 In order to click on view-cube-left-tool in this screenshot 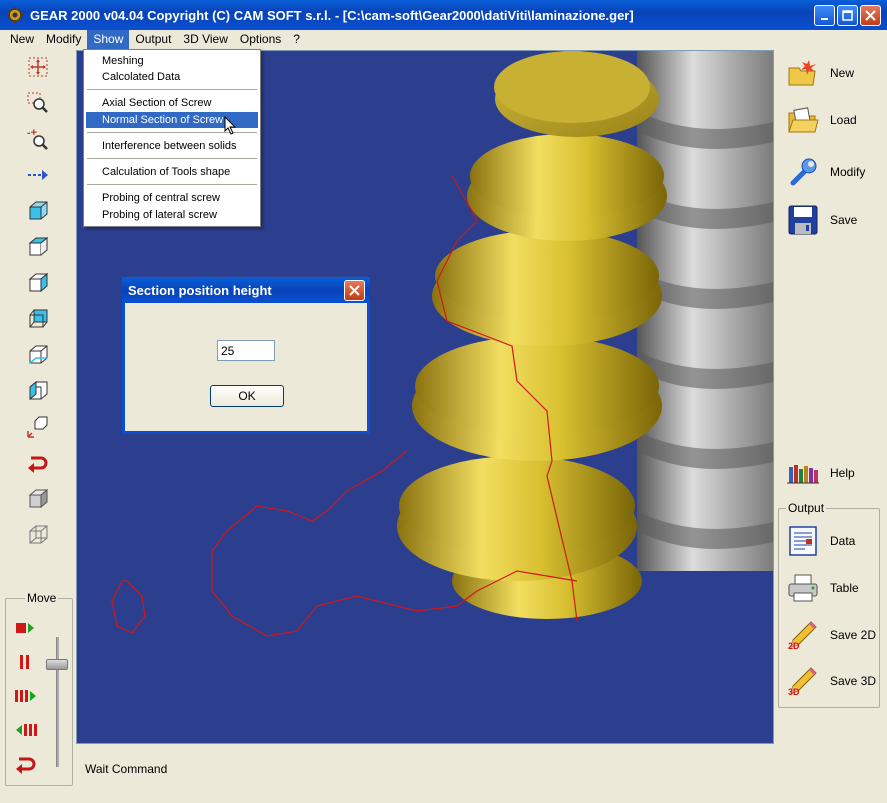, I will do `click(38, 391)`.